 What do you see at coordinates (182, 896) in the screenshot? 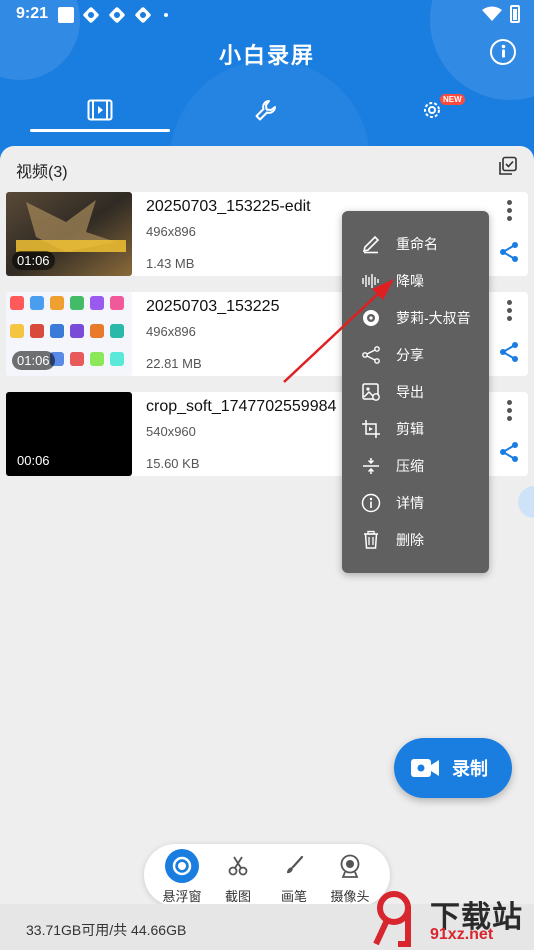
I see `tool-label: 悬浮窗` at bounding box center [182, 896].